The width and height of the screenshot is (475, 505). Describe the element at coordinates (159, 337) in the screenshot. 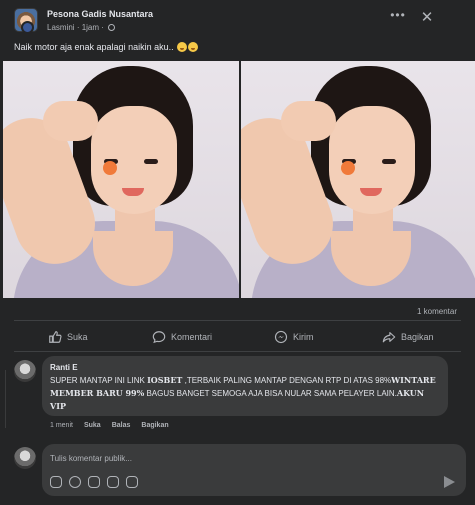

I see `comment-icon` at that location.